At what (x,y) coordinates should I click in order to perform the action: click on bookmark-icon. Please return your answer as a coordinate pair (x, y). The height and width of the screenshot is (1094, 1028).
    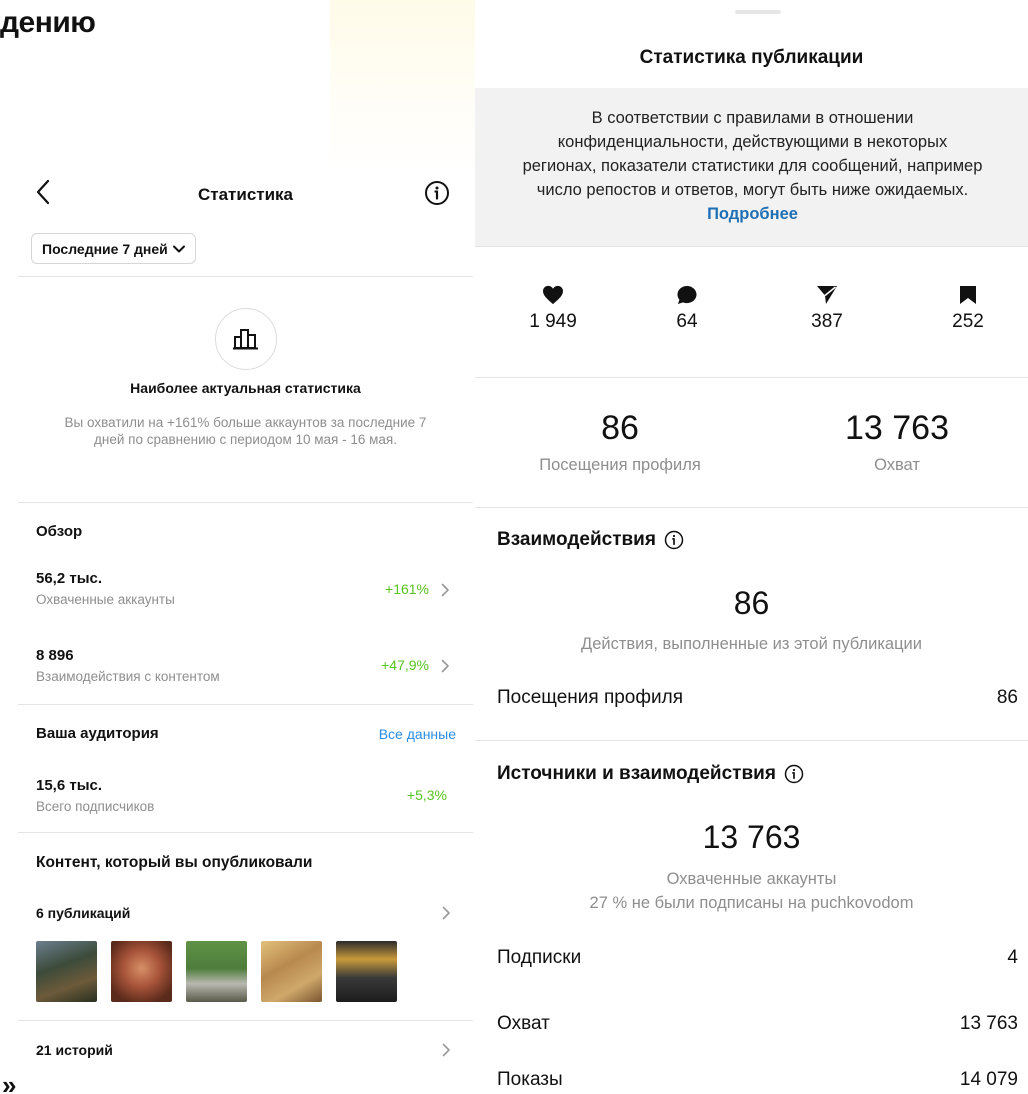
    Looking at the image, I should click on (968, 295).